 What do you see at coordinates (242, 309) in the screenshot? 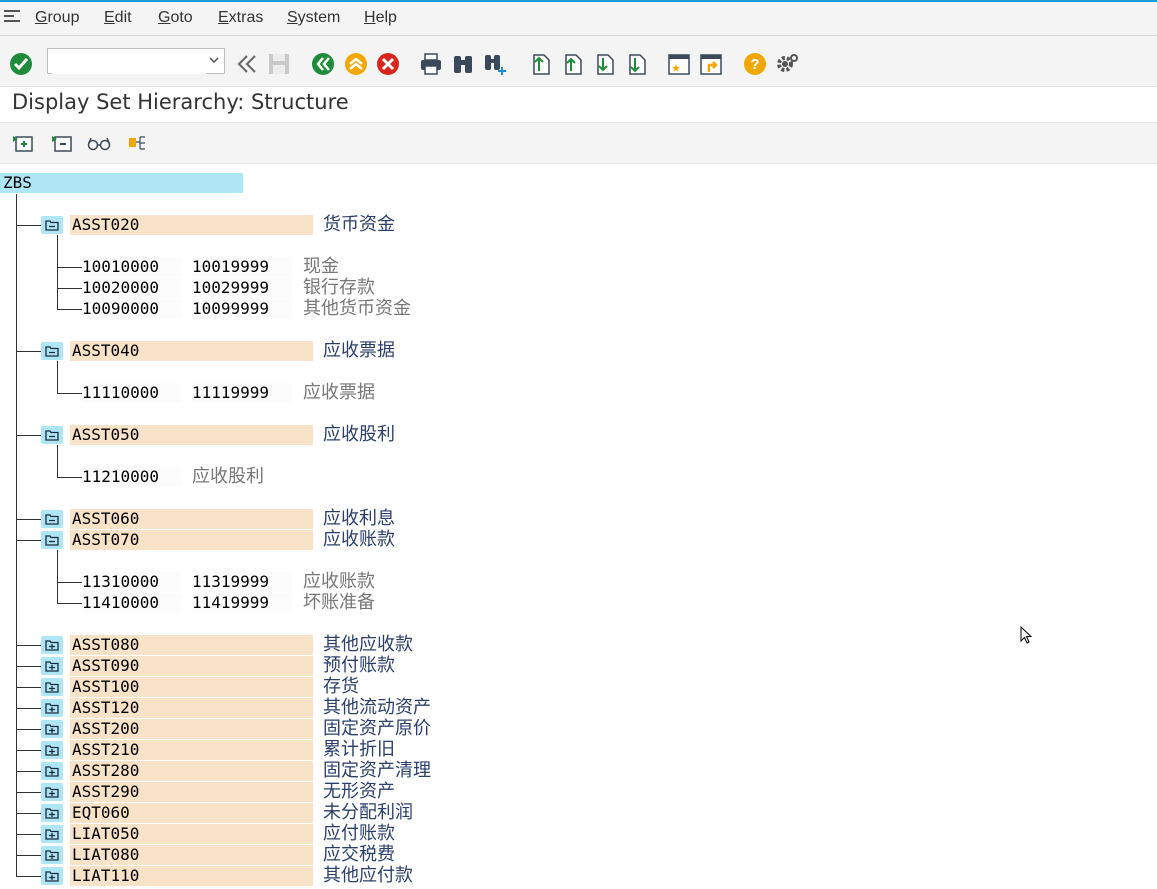
I see `range-to: 10099999` at bounding box center [242, 309].